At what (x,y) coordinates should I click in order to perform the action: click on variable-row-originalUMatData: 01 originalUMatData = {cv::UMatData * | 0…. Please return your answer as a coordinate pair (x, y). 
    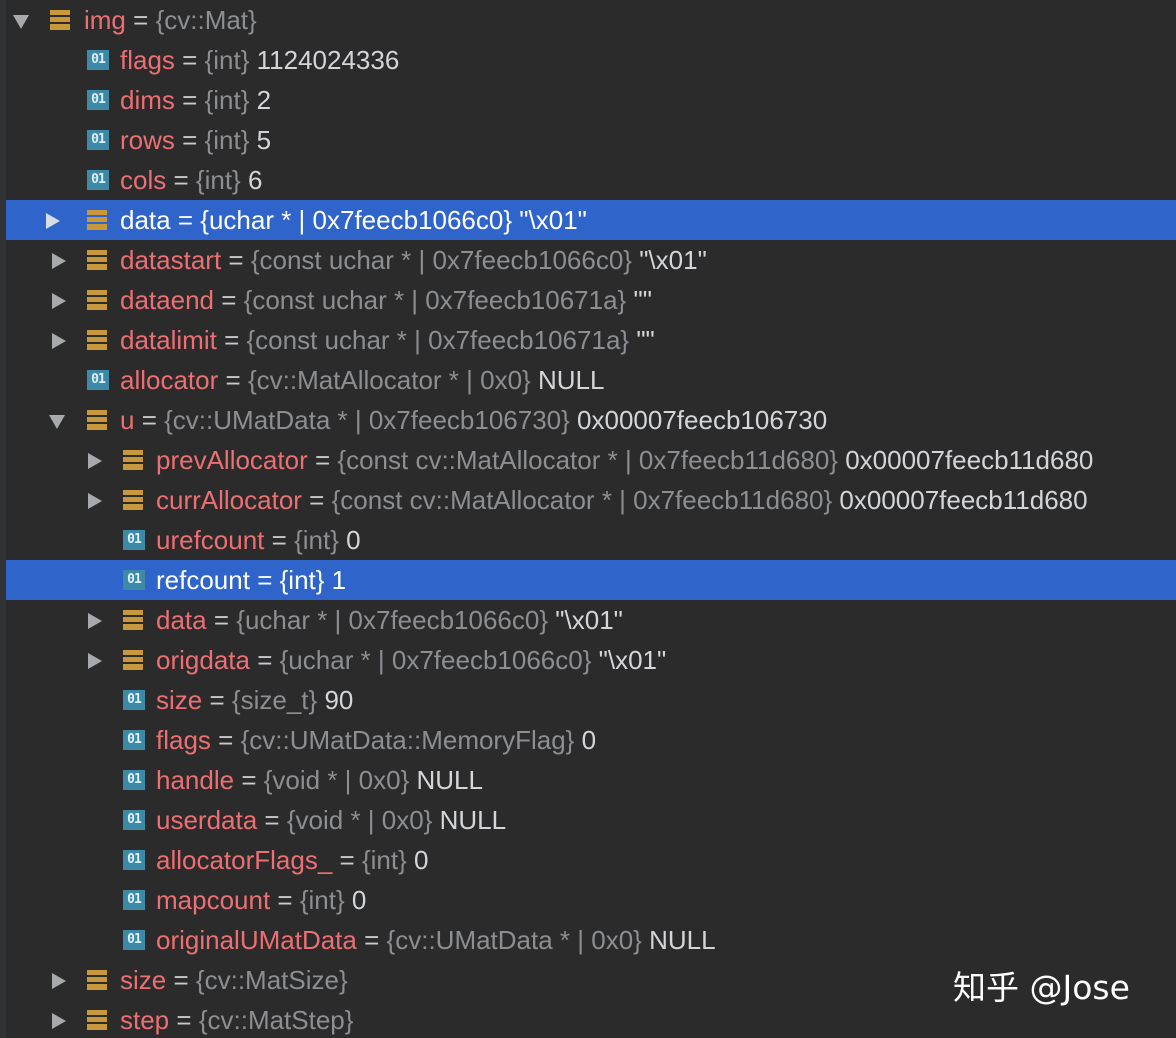
    Looking at the image, I should click on (588, 940).